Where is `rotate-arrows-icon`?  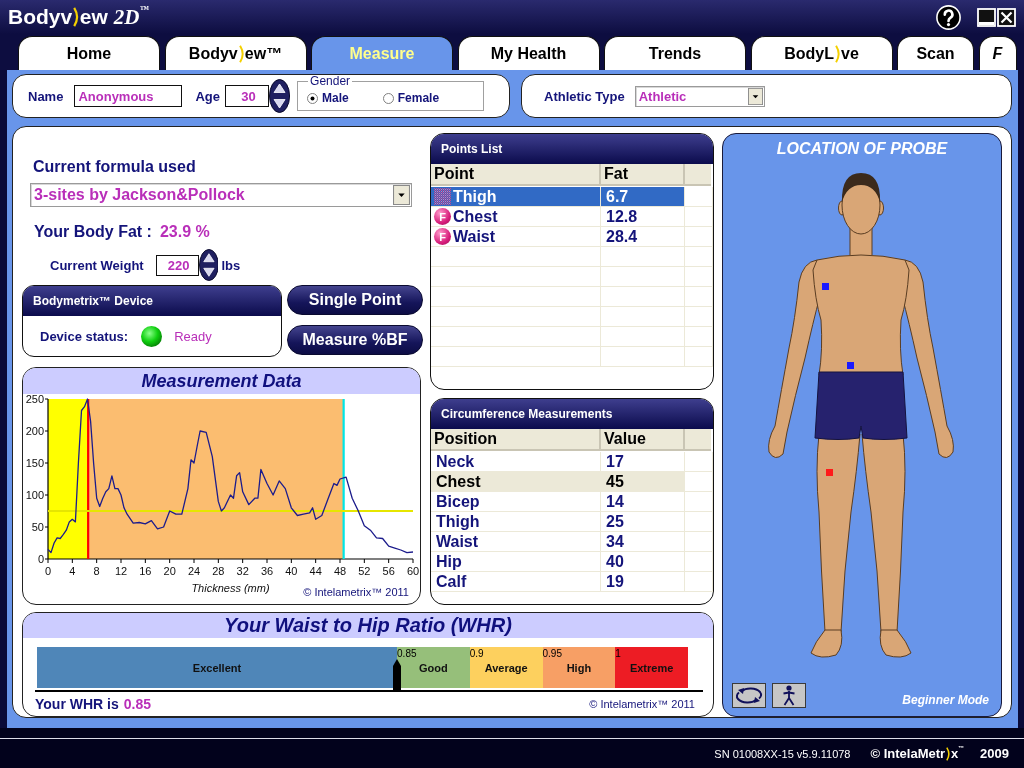
rotate-arrows-icon is located at coordinates (749, 695).